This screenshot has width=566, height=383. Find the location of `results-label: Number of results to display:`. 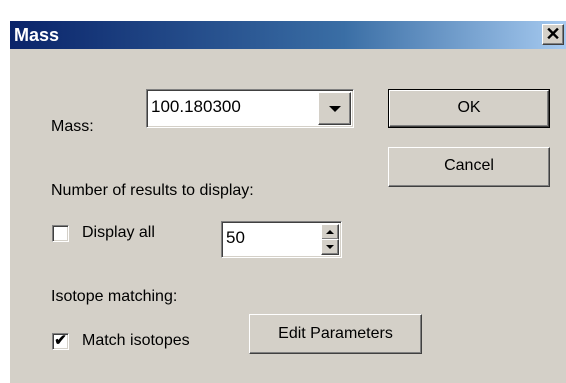

results-label: Number of results to display: is located at coordinates (152, 190).